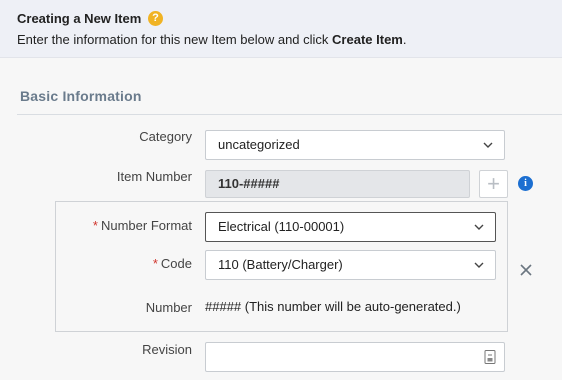  I want to click on create-item-emphasis: Create Item, so click(367, 39).